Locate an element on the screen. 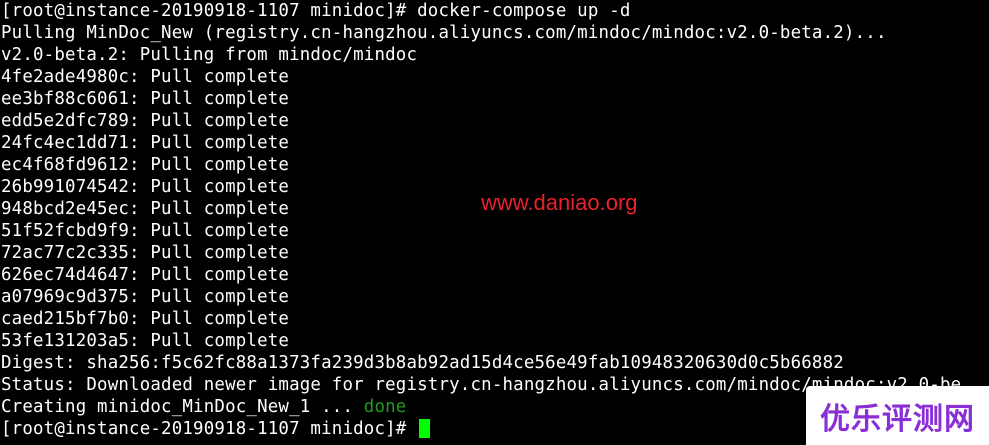 This screenshot has height=445, width=989. shell-prompt: [root@instance-20190918-1107 minidoc]# is located at coordinates (209, 429).